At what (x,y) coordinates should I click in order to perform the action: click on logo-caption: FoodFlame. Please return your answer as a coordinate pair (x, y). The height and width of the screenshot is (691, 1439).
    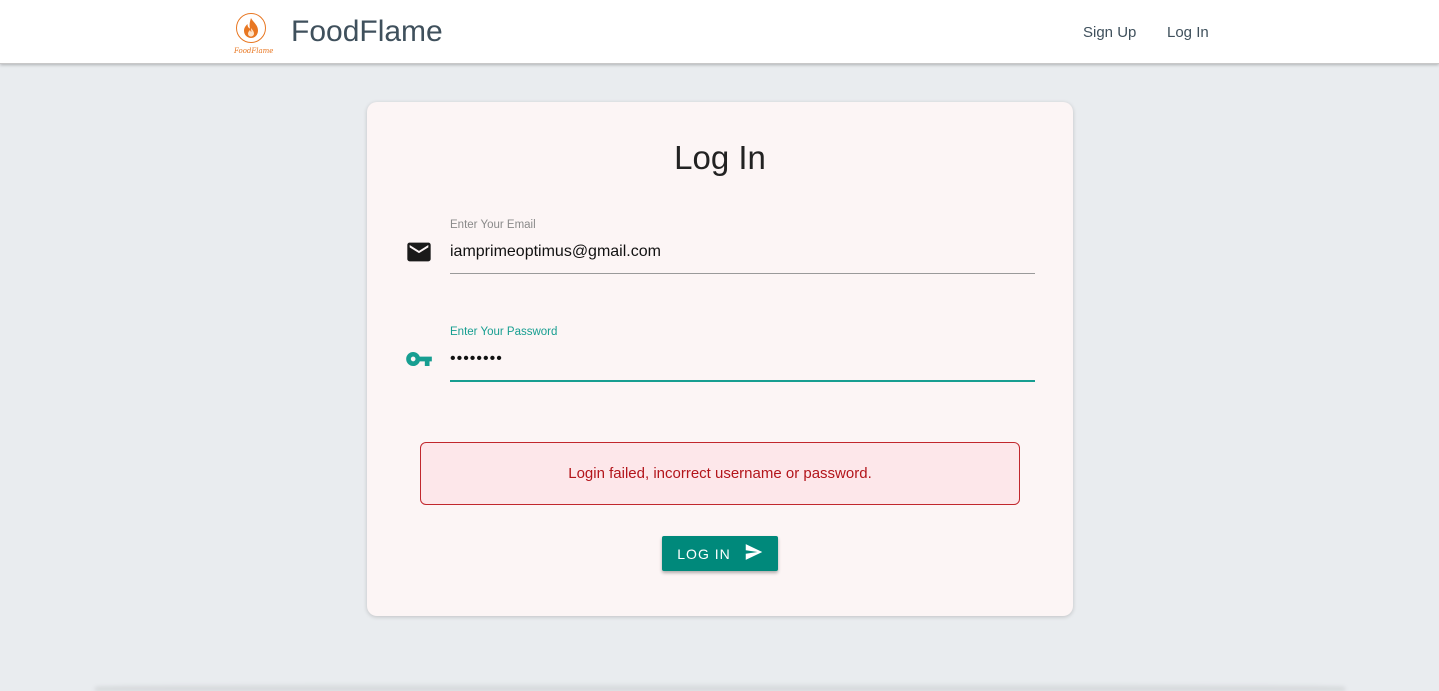
    Looking at the image, I should click on (254, 51).